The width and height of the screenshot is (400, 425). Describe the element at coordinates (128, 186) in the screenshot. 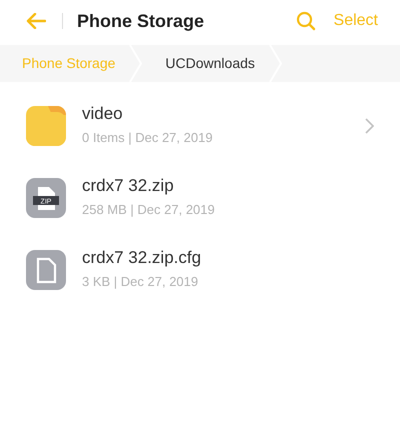

I see `file-name: crdx7 32.zip` at that location.